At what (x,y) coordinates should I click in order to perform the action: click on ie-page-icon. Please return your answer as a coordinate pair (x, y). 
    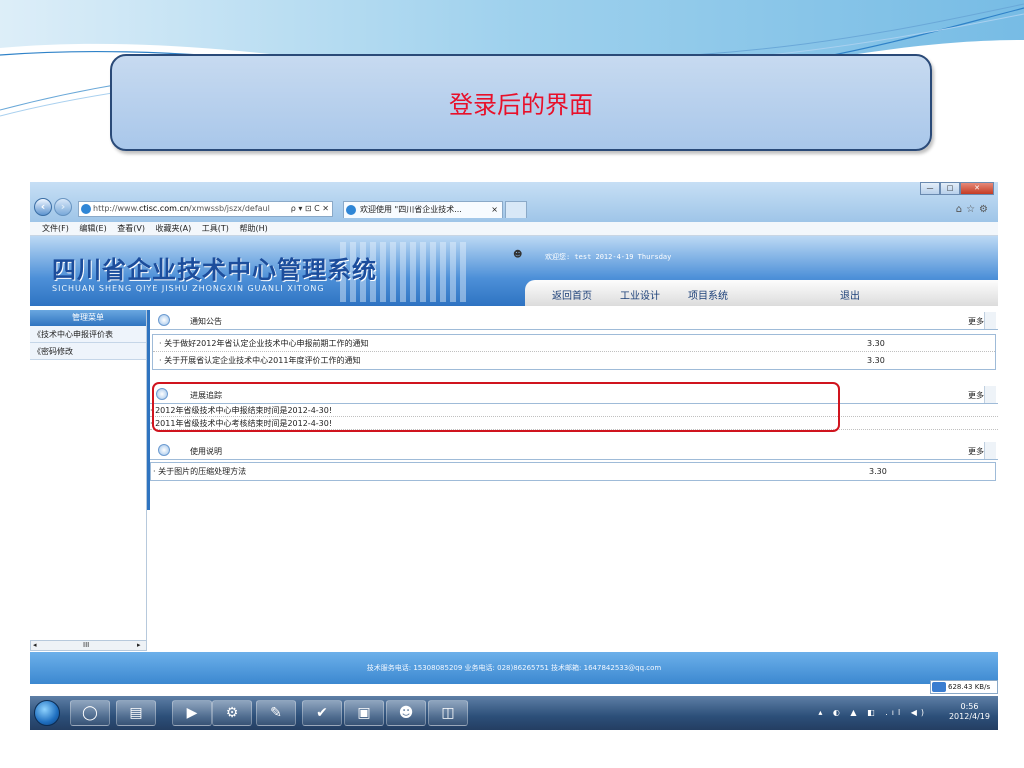
    Looking at the image, I should click on (86, 209).